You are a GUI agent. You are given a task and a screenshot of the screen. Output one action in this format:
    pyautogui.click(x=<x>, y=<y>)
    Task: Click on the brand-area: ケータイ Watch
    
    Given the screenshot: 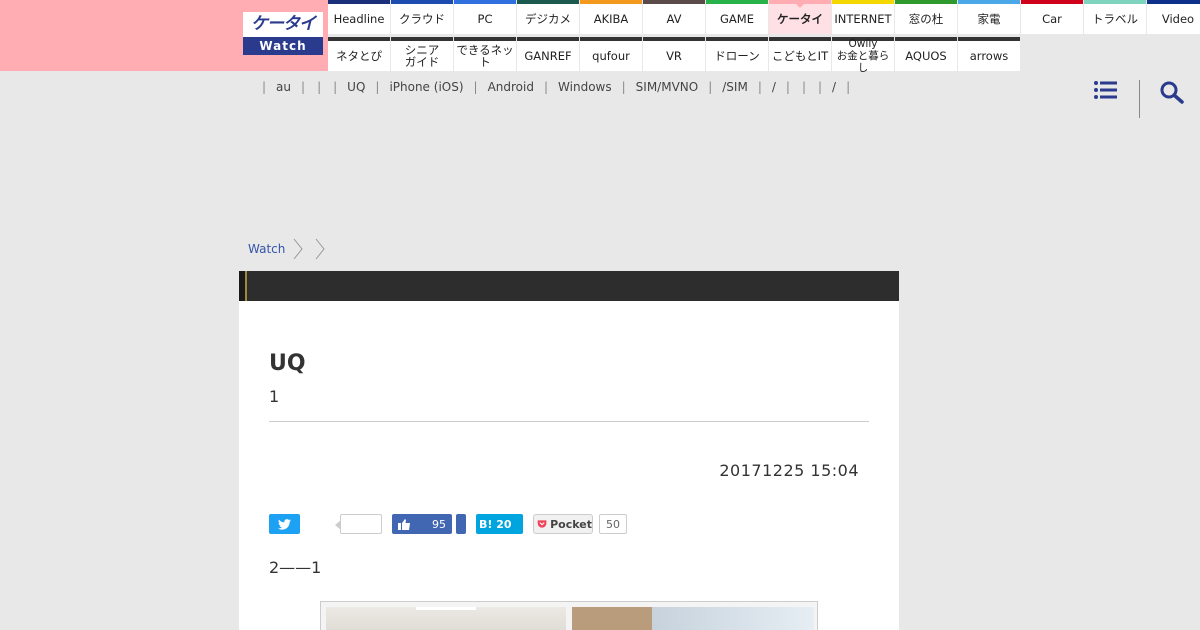 What is the action you would take?
    pyautogui.click(x=164, y=35)
    